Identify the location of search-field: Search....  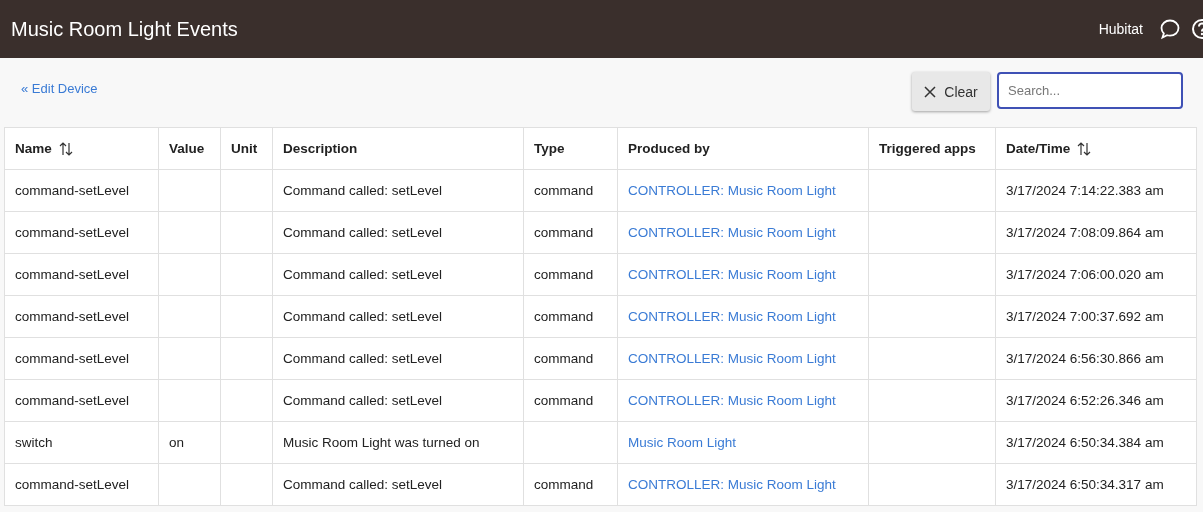
(1090, 90).